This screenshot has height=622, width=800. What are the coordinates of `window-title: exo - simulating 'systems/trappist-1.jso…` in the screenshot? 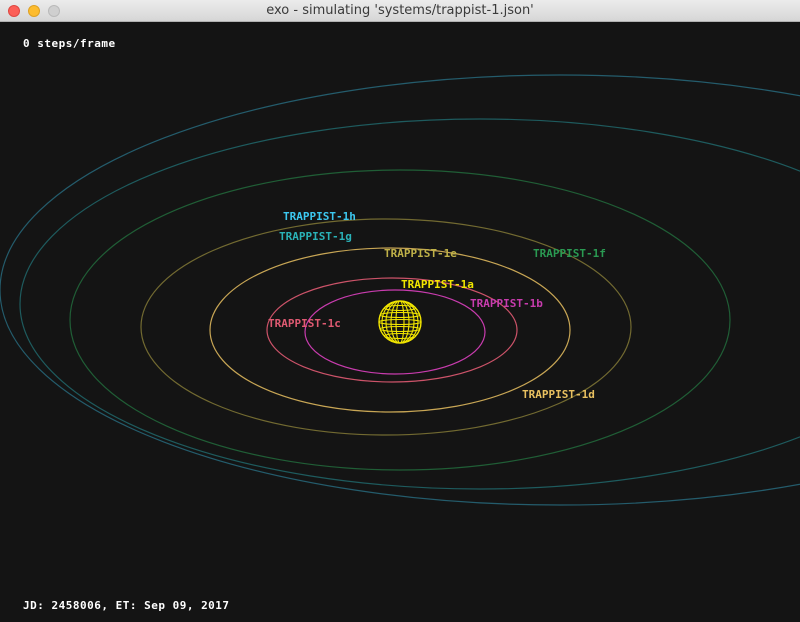 It's located at (400, 10).